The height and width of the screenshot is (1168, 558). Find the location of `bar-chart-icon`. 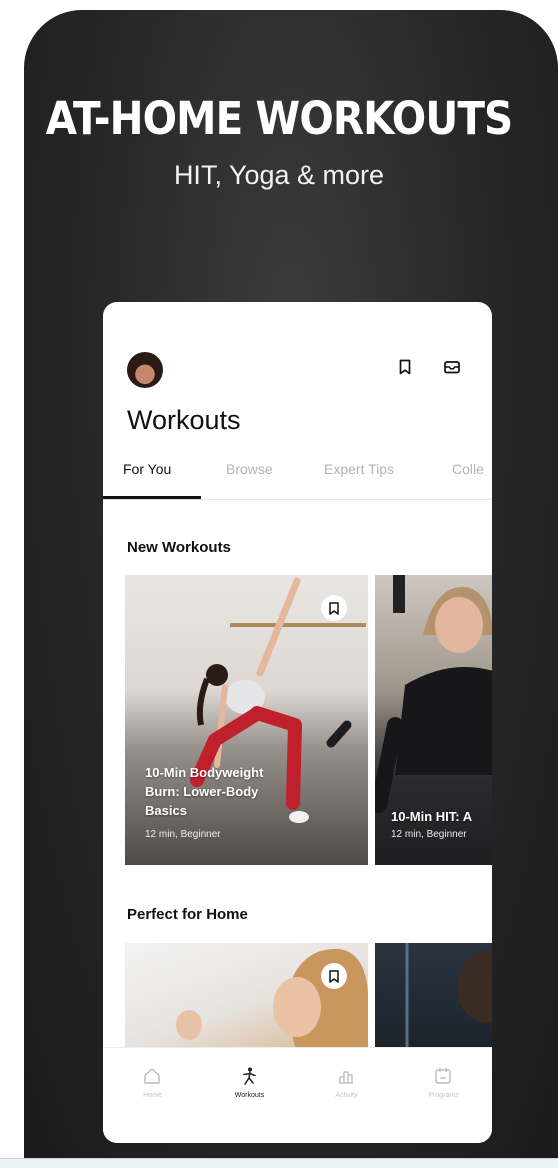

bar-chart-icon is located at coordinates (346, 1077).